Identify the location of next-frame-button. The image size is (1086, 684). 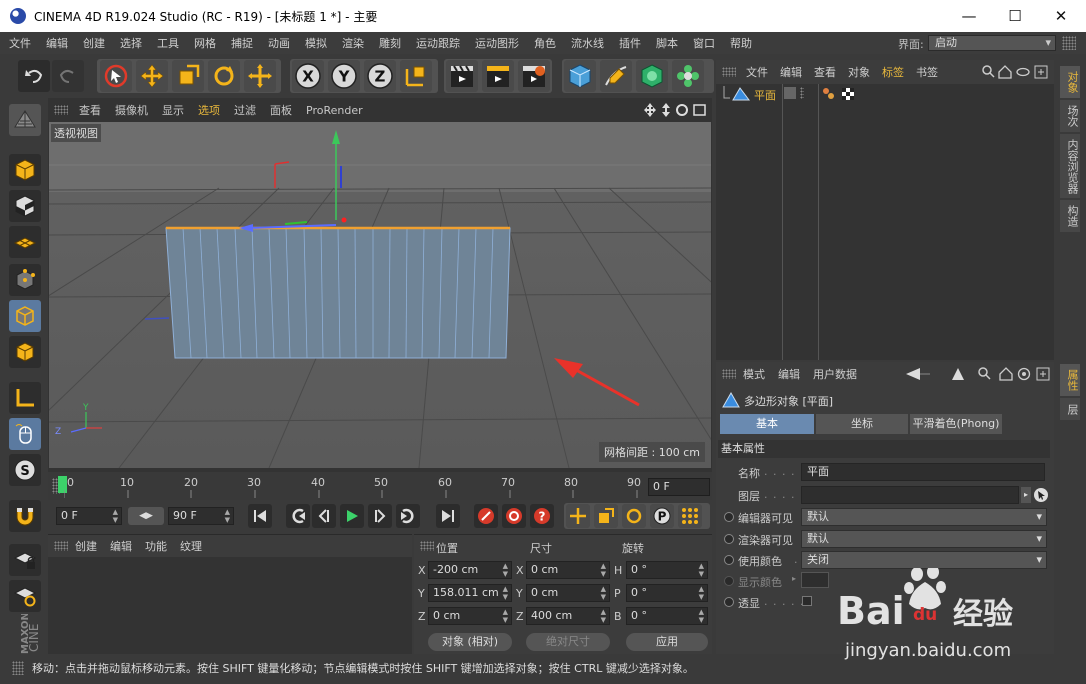
(380, 516).